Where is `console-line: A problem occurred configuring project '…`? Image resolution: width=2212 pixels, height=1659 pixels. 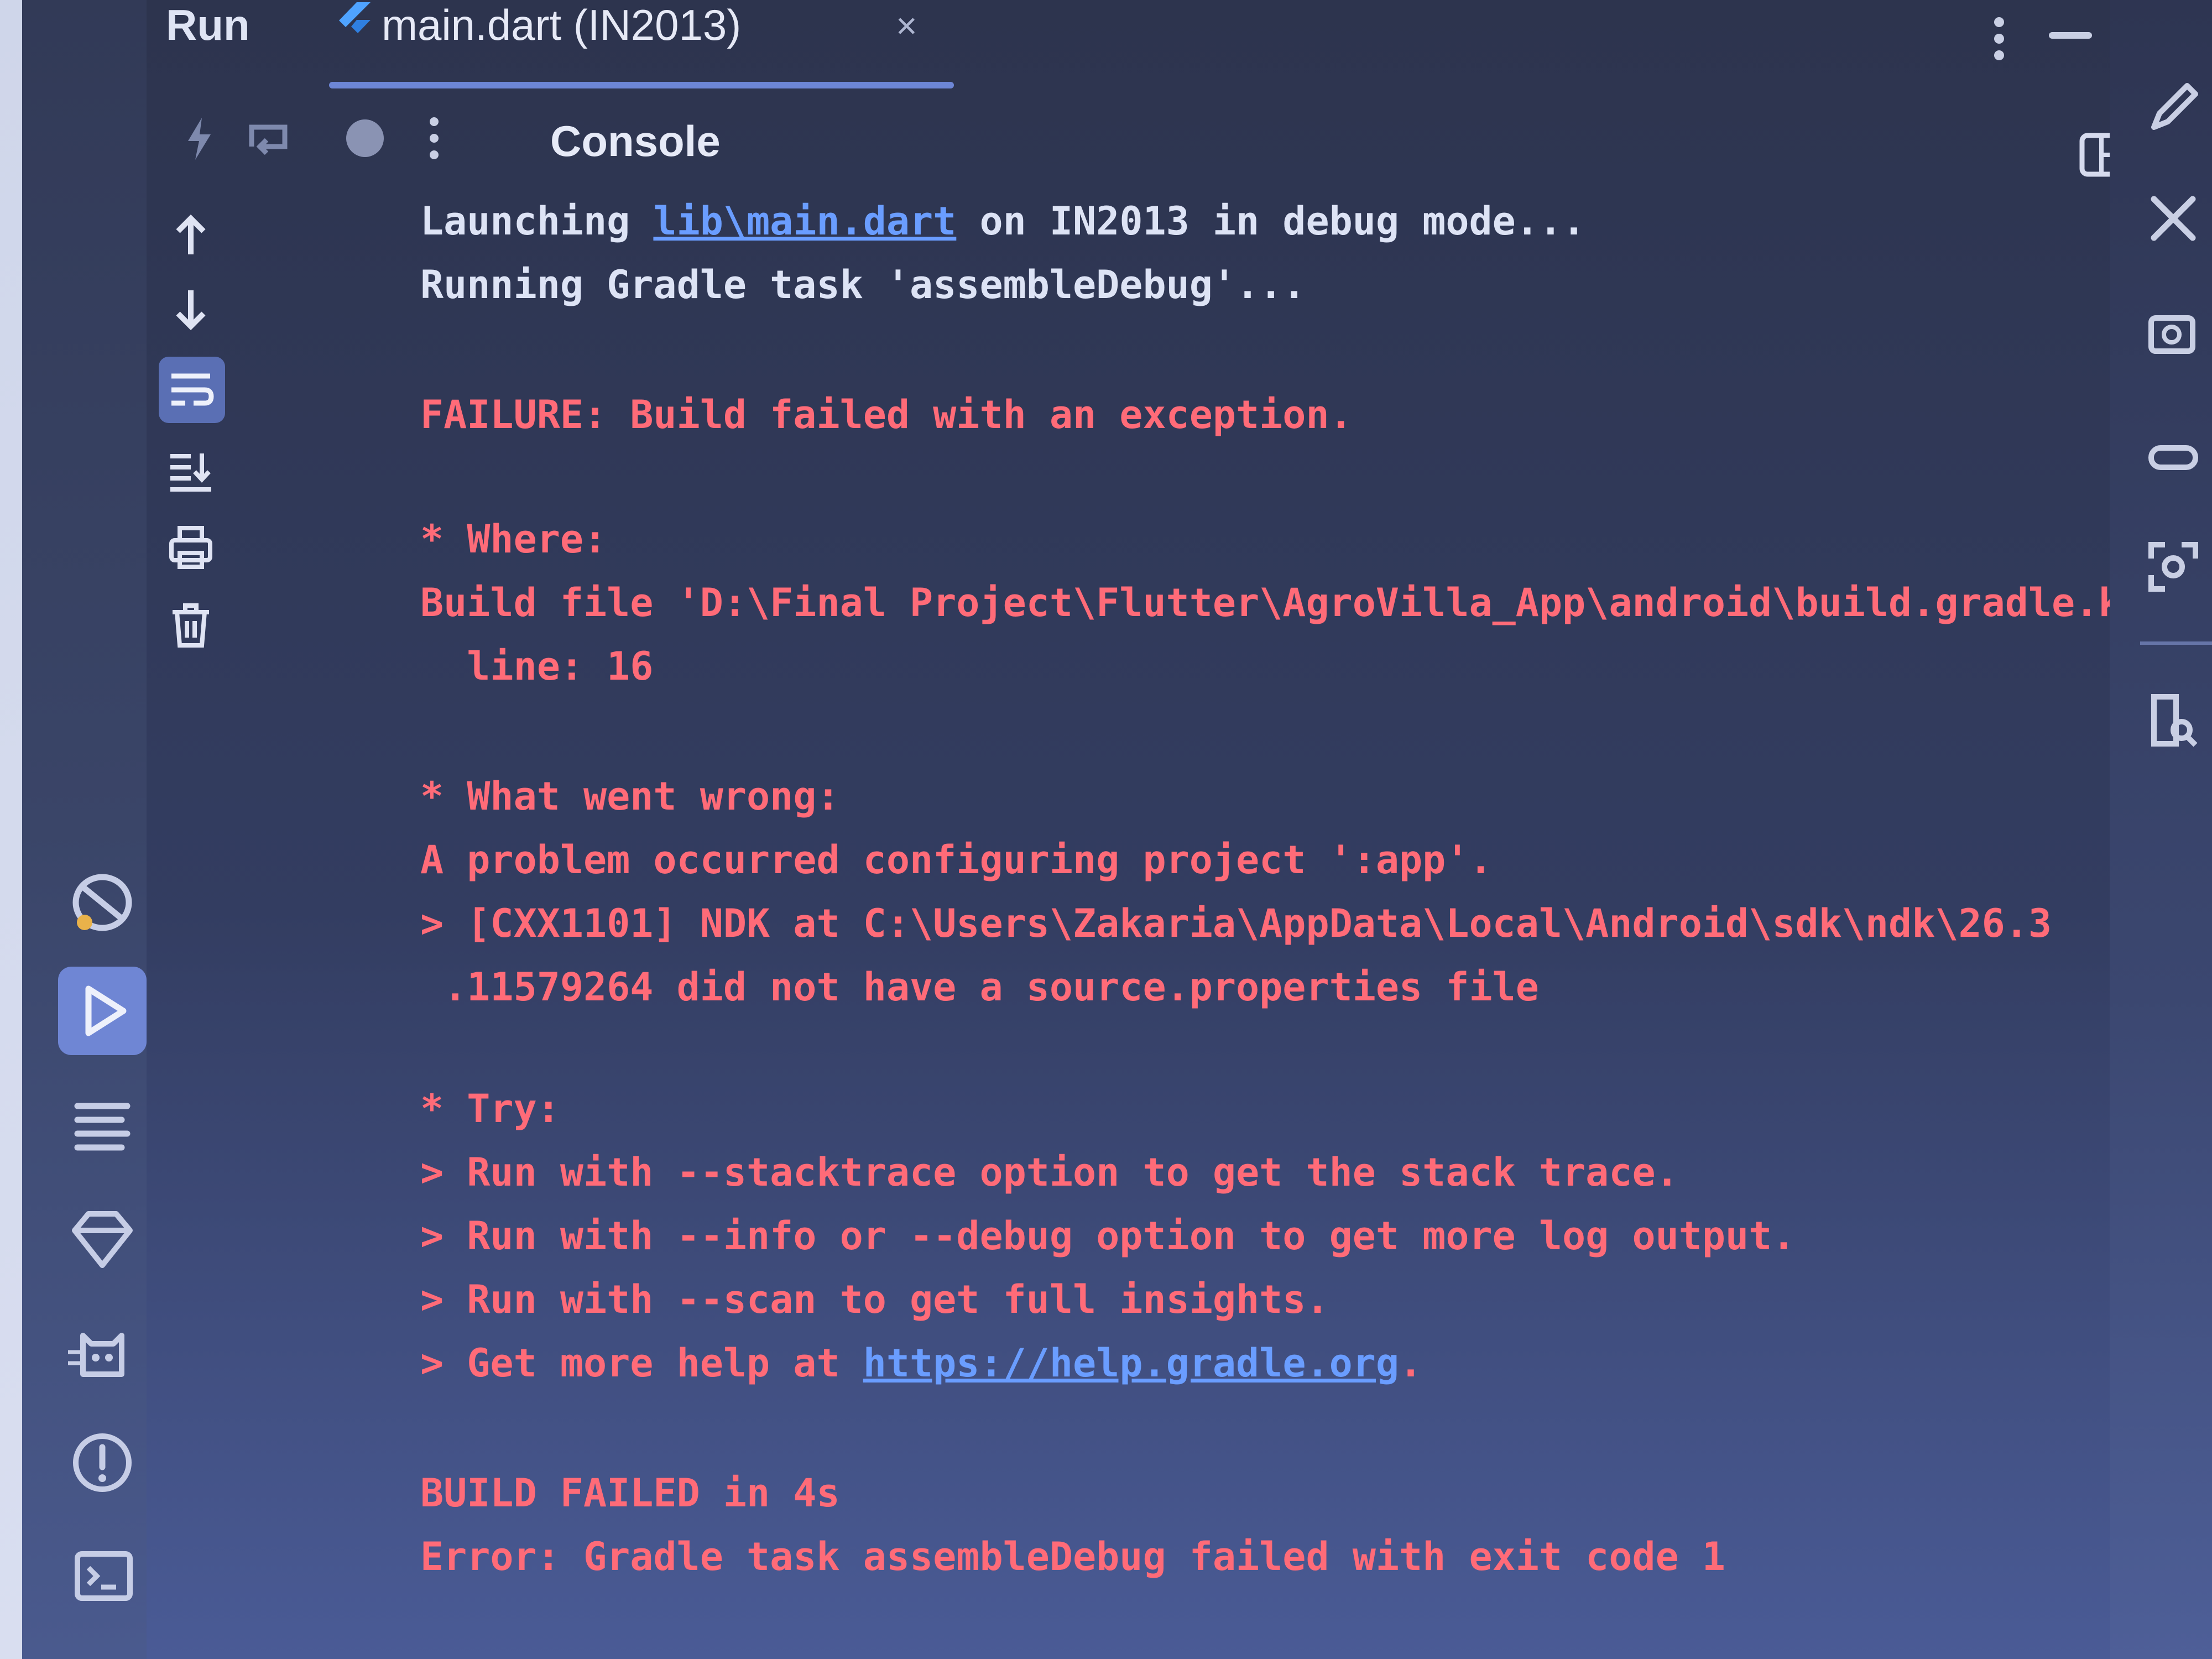
console-line: A problem occurred configuring project '… is located at coordinates (956, 860).